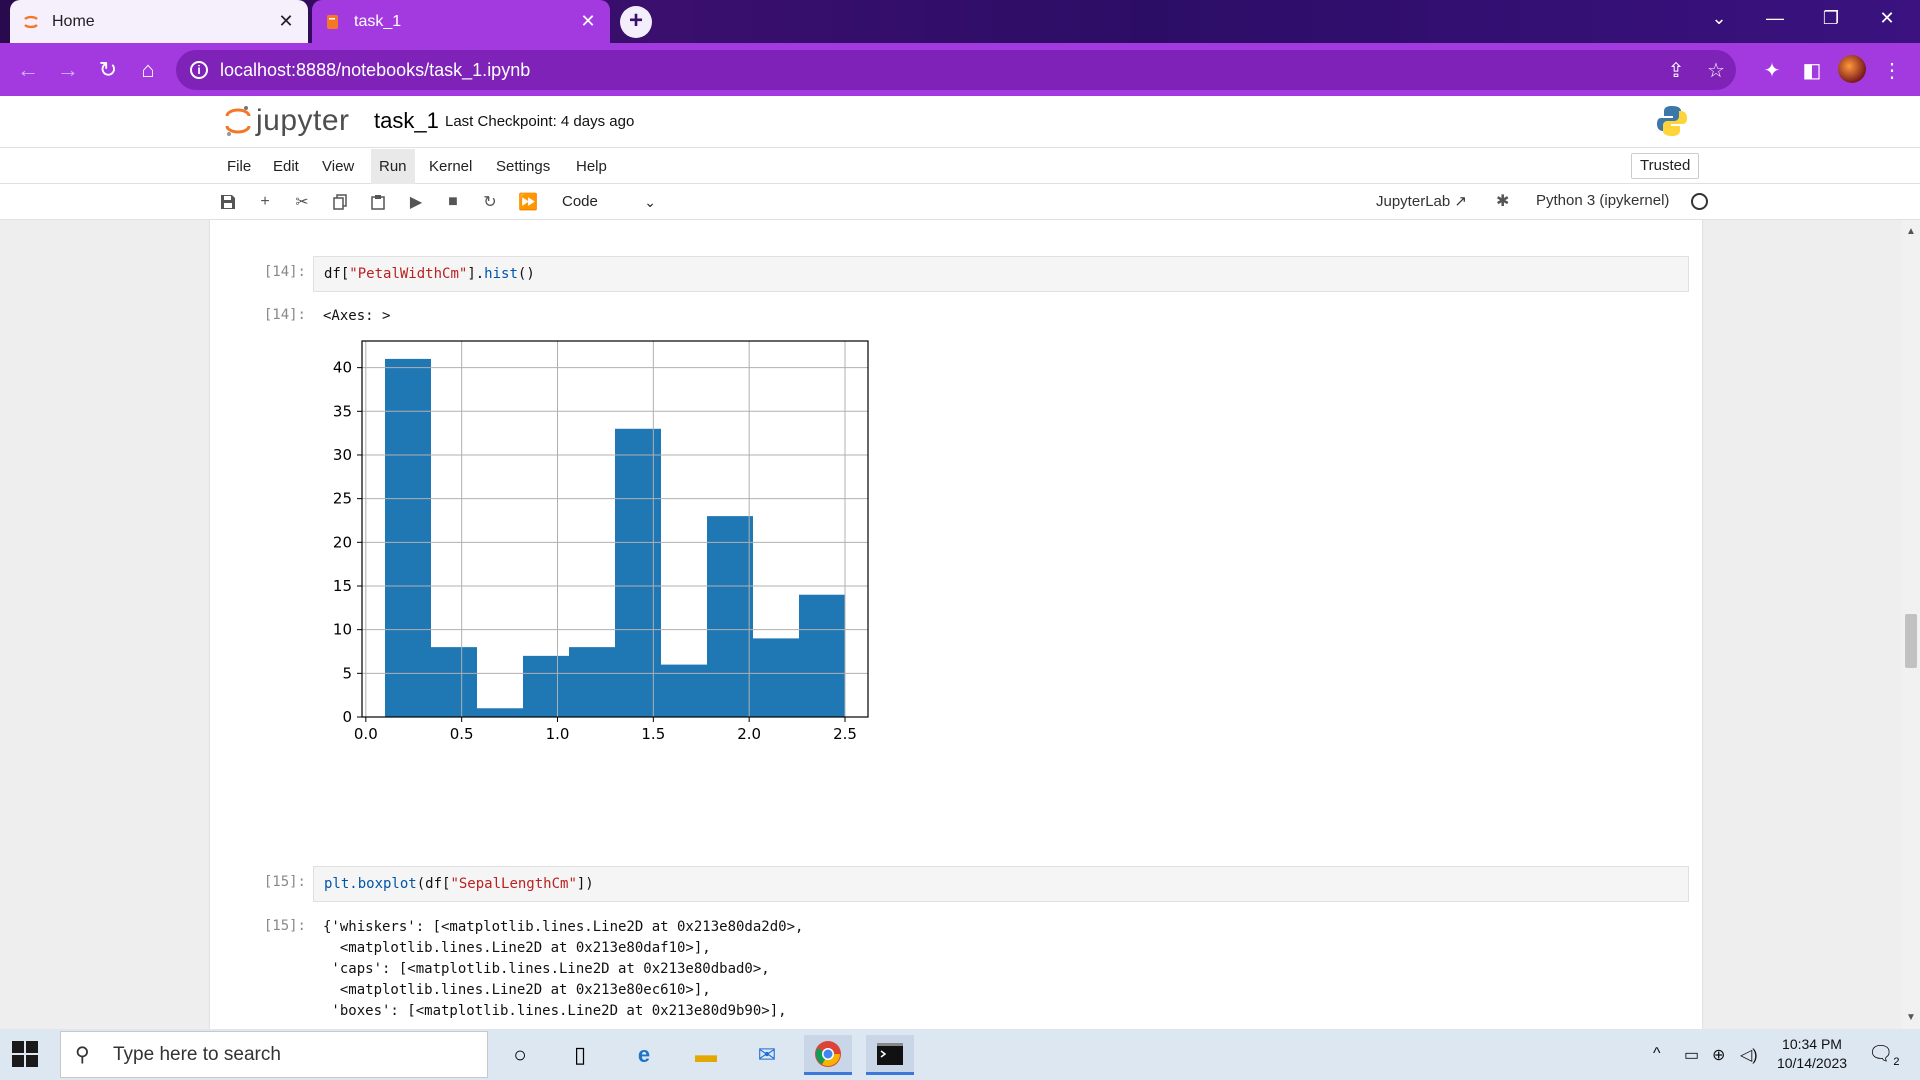 The width and height of the screenshot is (1920, 1080). I want to click on new-tab-button: +, so click(636, 22).